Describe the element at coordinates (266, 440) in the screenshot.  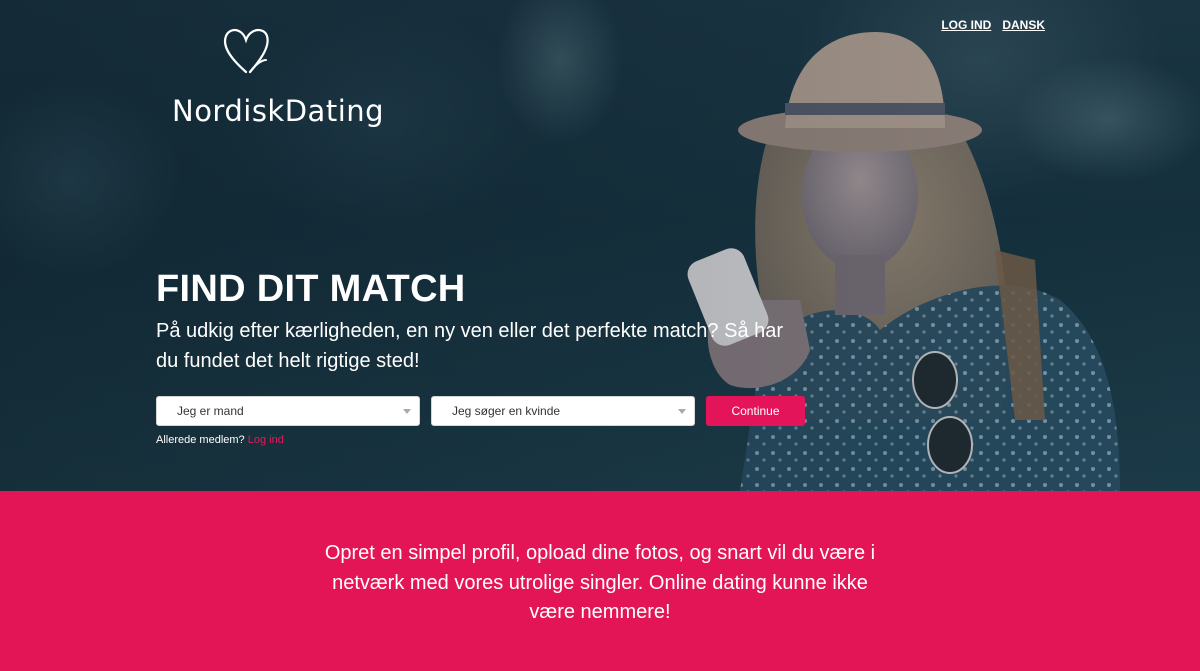
I see `member-login-link: Log ind` at that location.